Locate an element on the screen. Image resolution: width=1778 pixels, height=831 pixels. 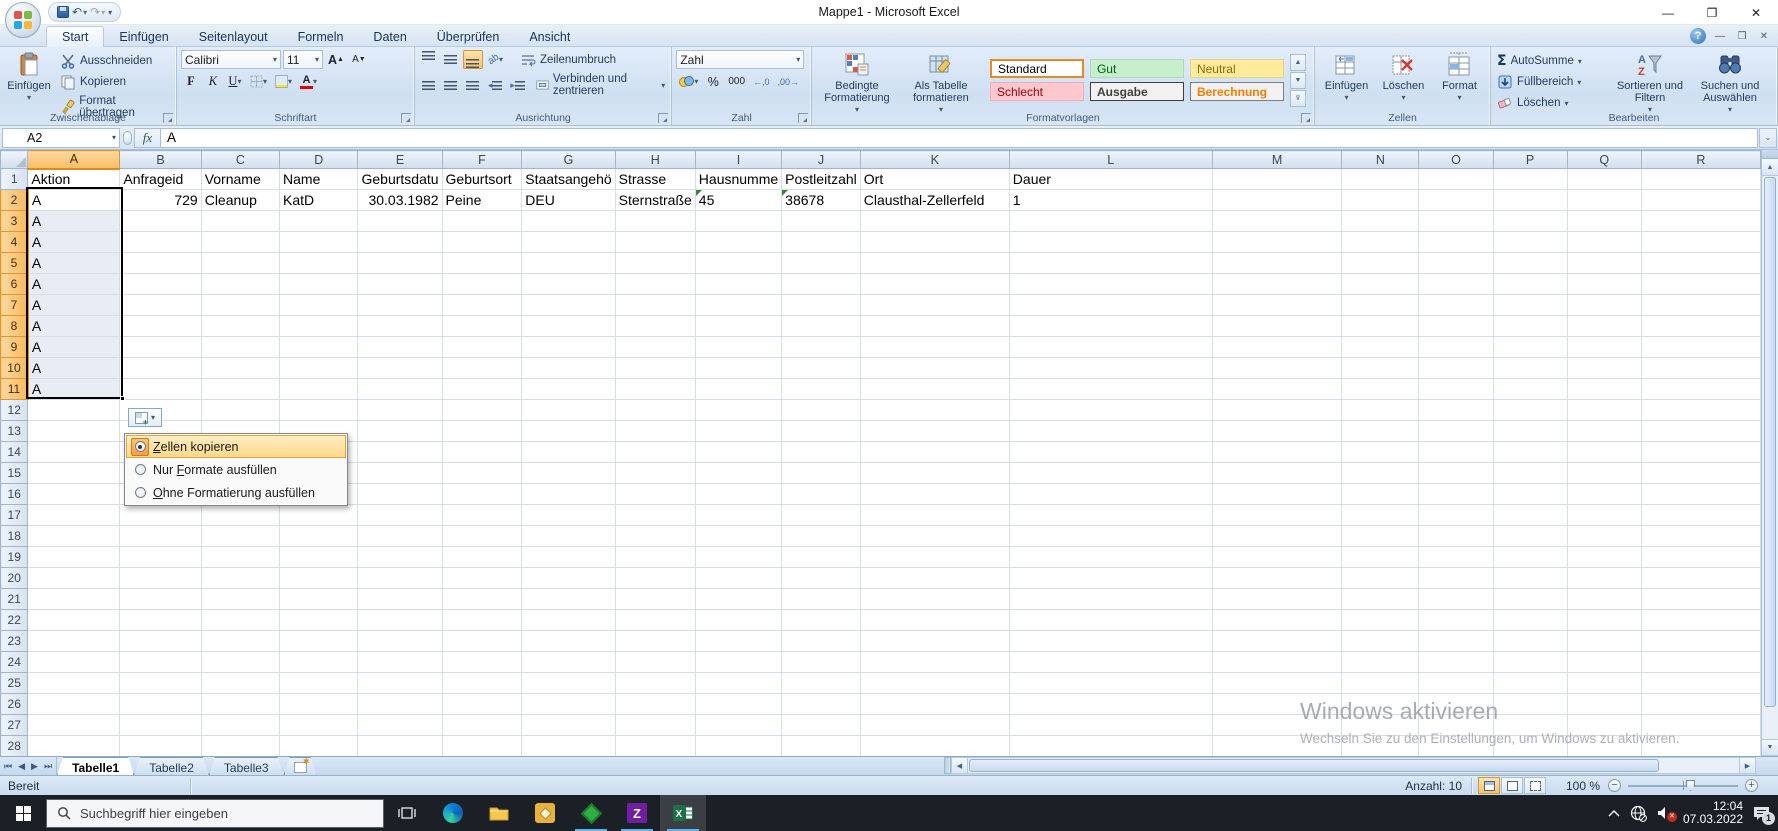
cell-A23 is located at coordinates (74, 641).